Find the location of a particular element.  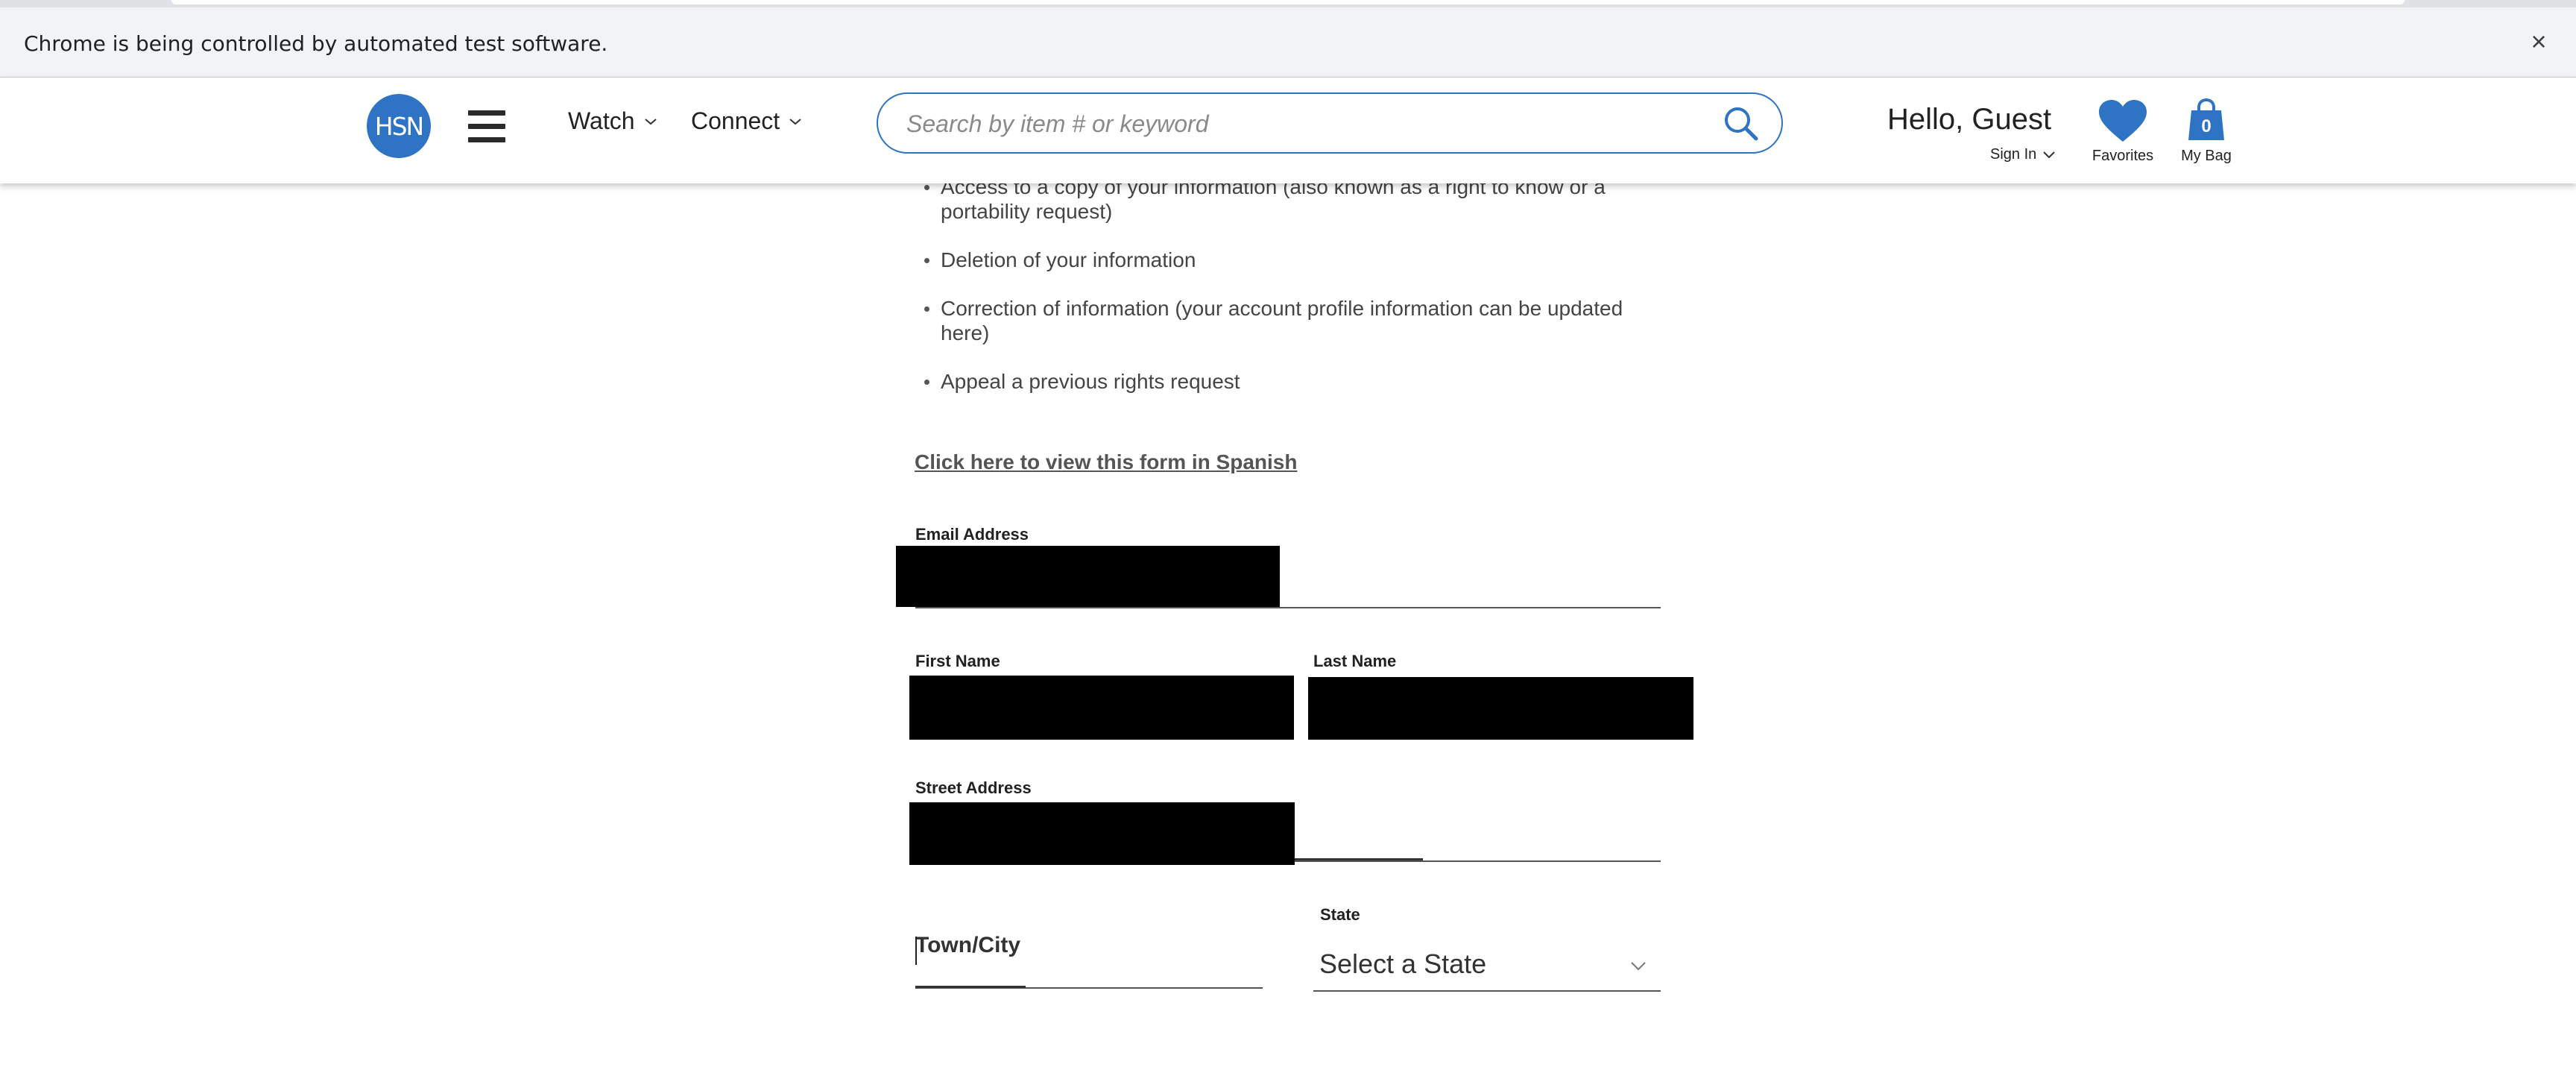

nav-watch-label: Watch is located at coordinates (601, 120).